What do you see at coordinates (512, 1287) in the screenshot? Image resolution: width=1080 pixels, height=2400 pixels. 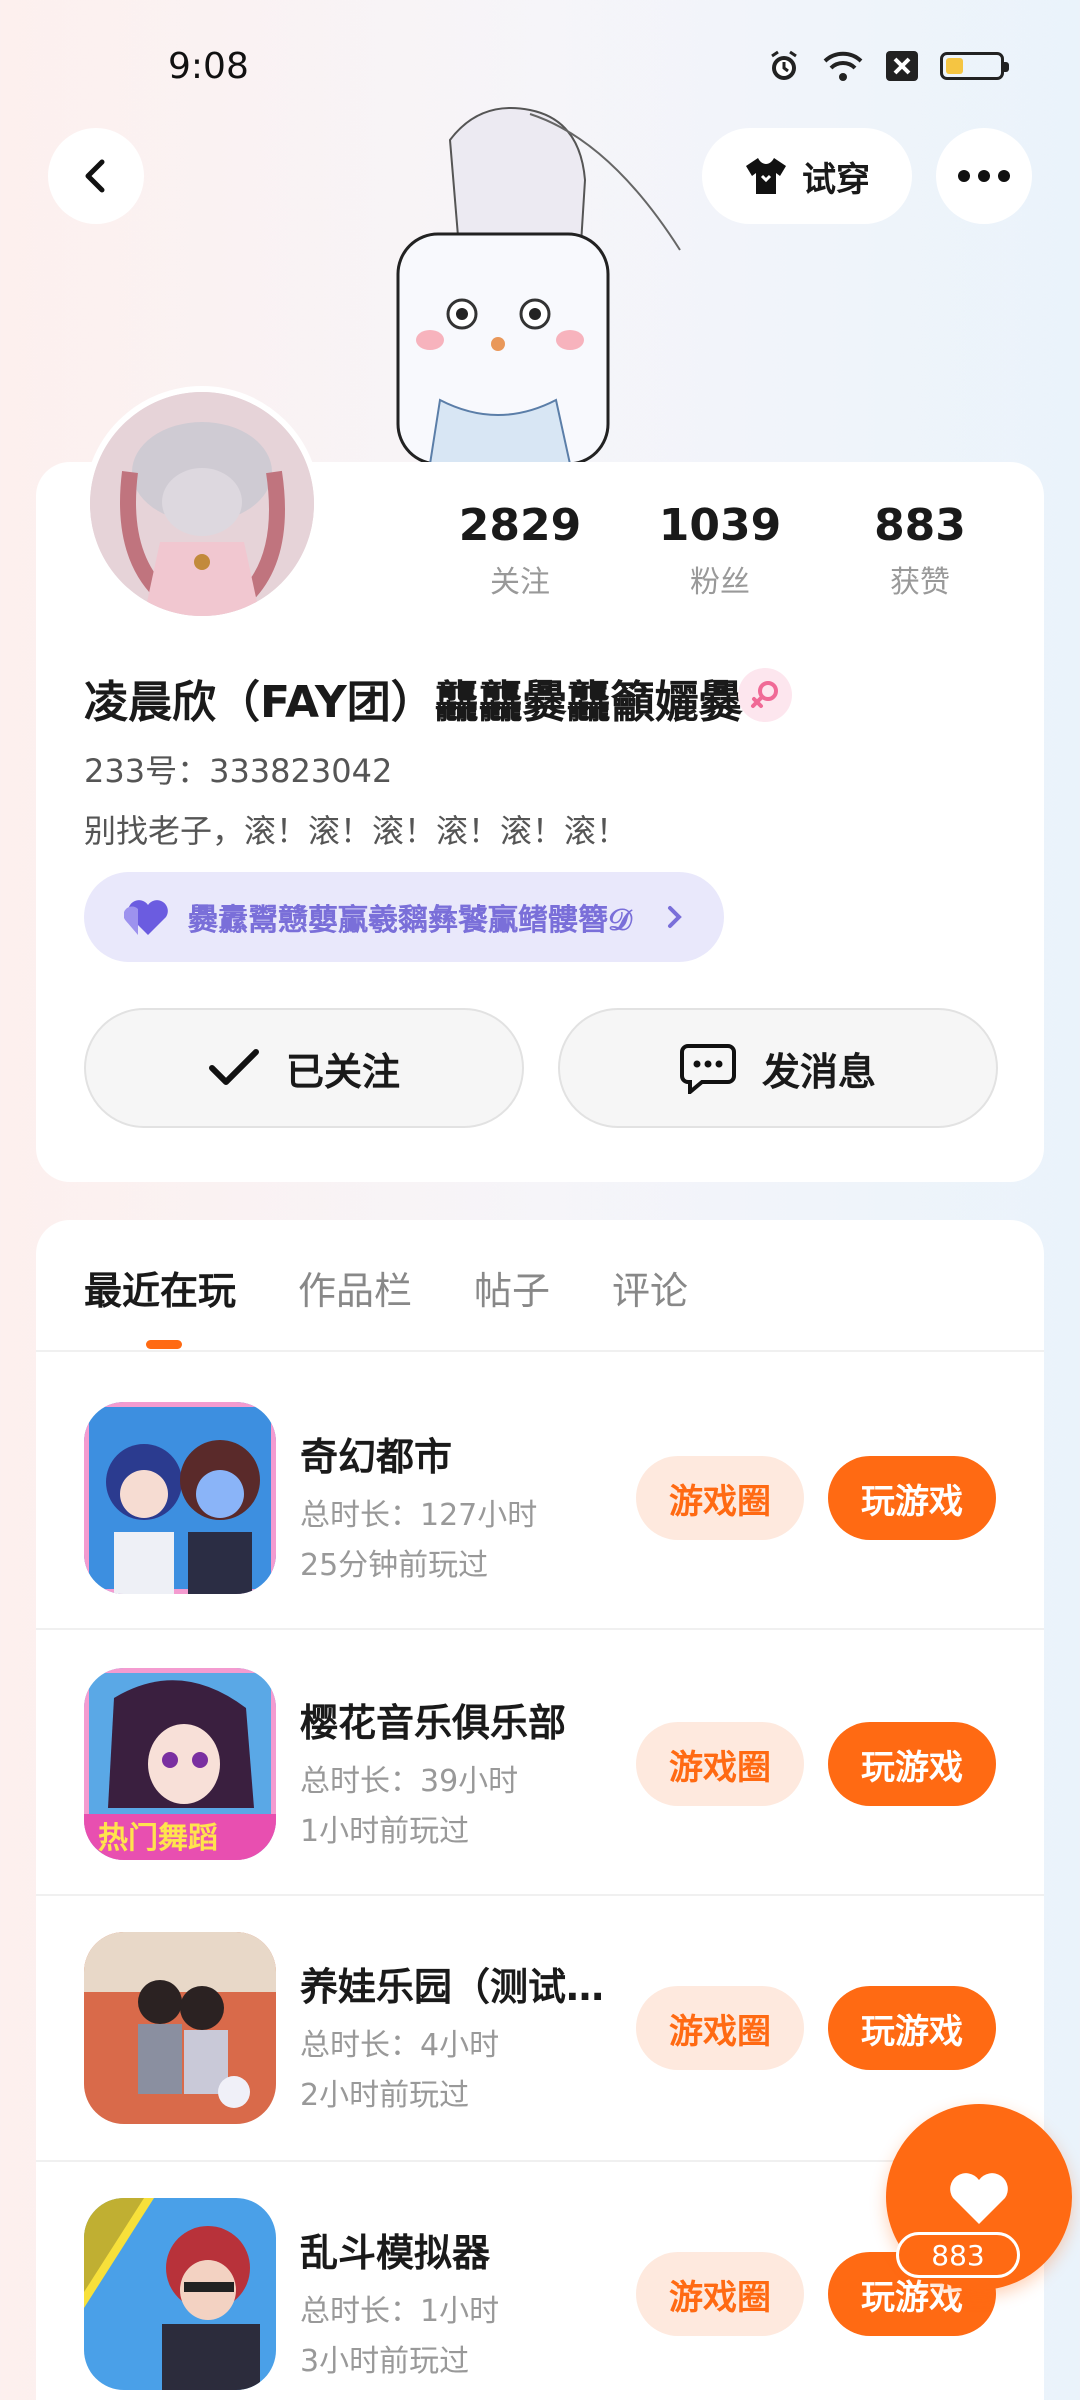 I see `tab-posts: 帖子` at bounding box center [512, 1287].